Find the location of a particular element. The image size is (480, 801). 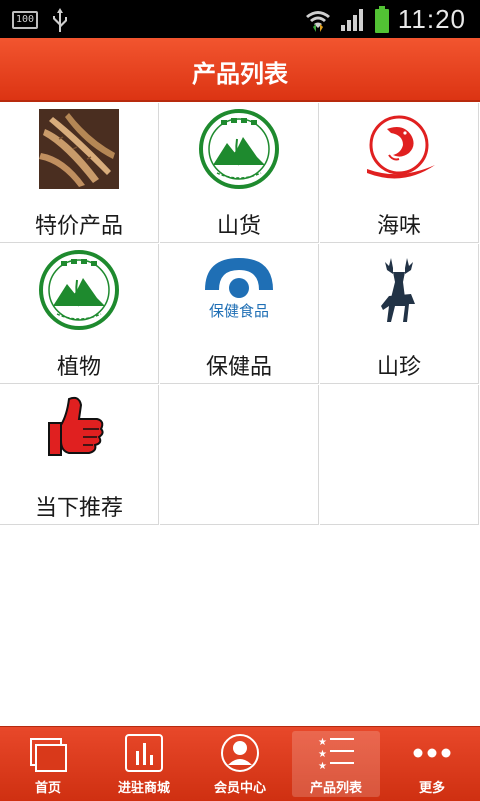

user-icon is located at coordinates (240, 753).